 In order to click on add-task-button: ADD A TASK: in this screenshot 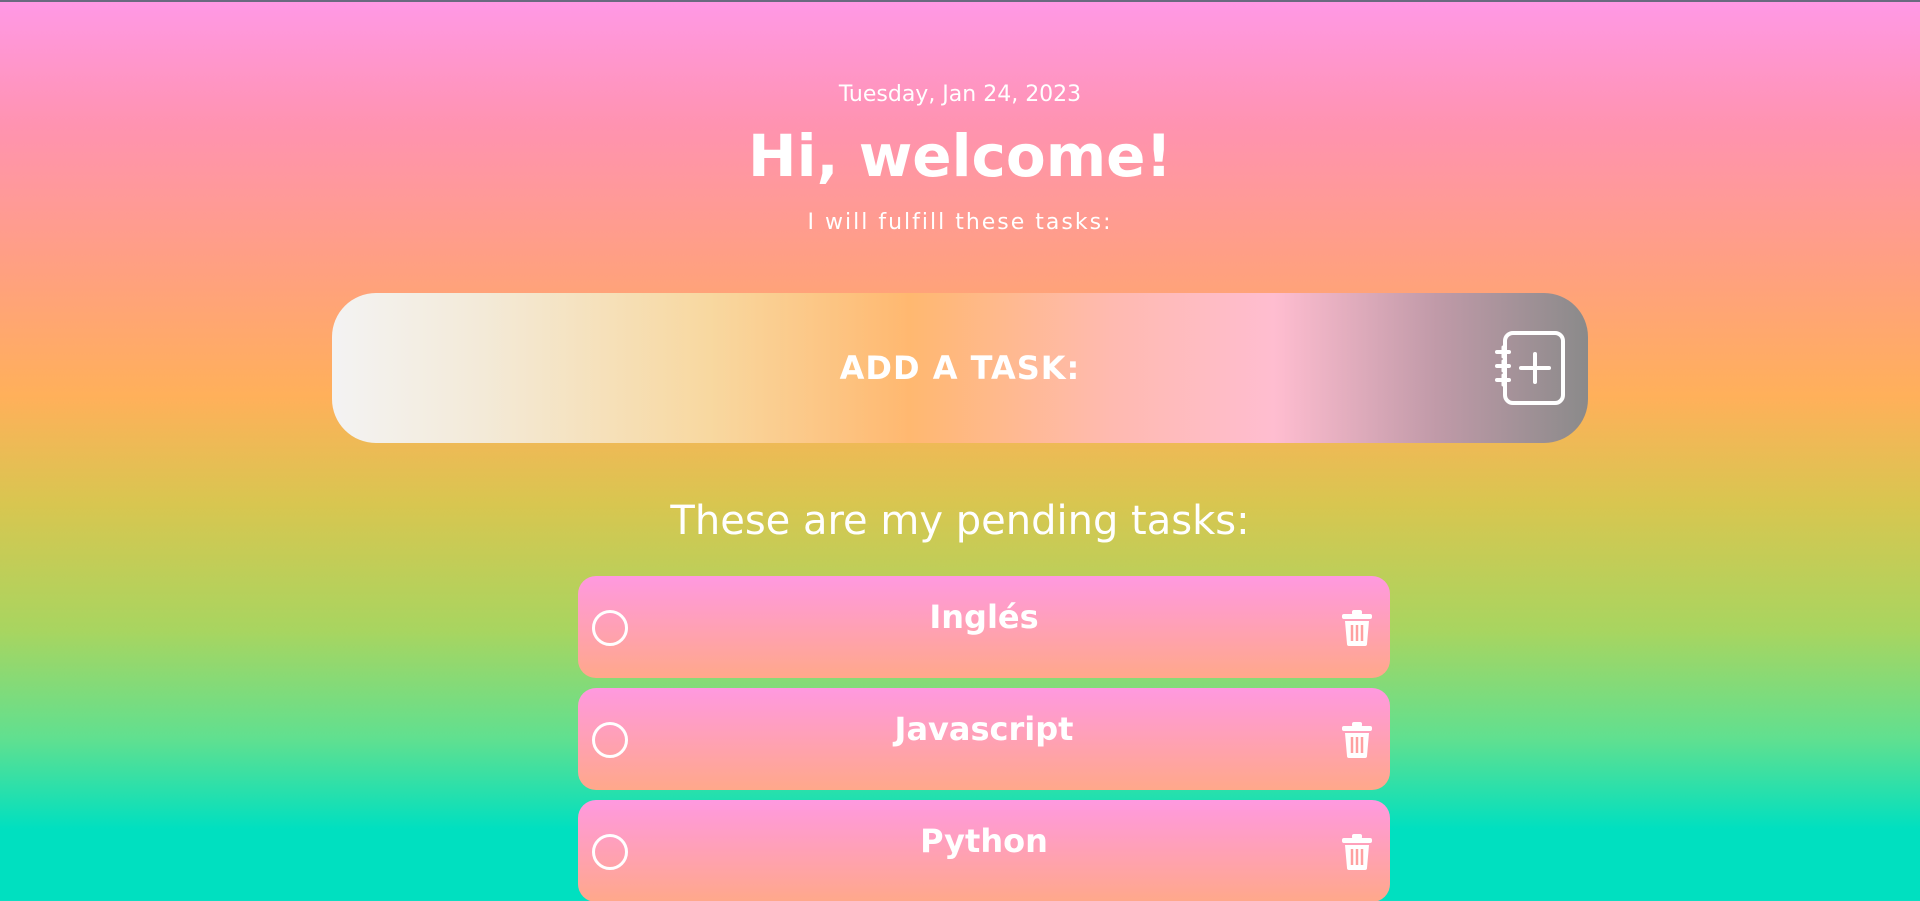, I will do `click(960, 368)`.